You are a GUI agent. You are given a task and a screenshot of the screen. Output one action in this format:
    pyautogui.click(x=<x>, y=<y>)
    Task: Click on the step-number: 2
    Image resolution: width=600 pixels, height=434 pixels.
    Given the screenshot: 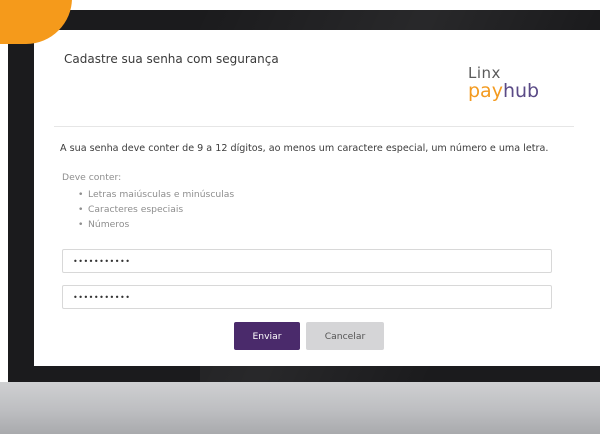 What is the action you would take?
    pyautogui.click(x=3, y=4)
    